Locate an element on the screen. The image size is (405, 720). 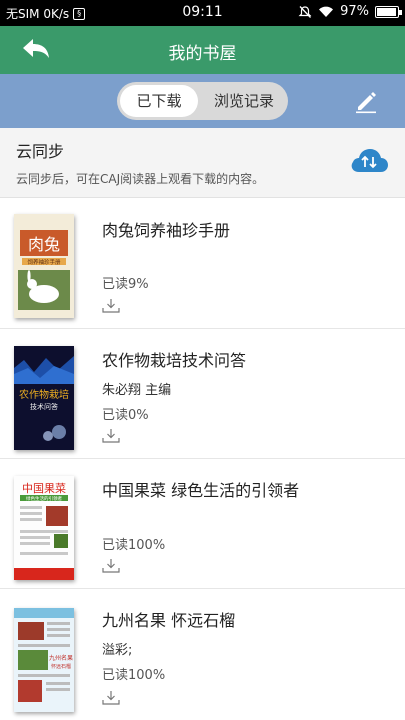
cover-title: 农作物栽培 is located at coordinates (44, 394).